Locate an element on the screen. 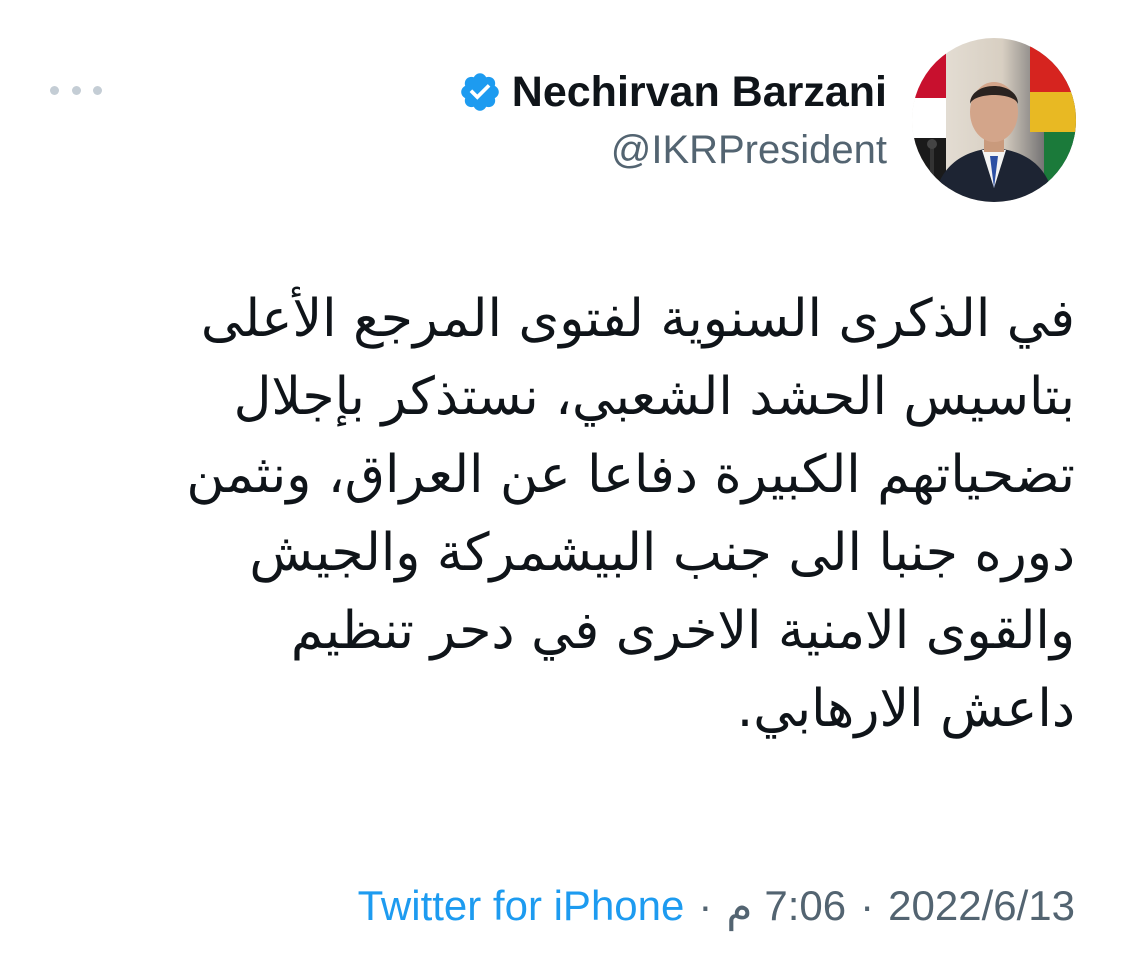 The width and height of the screenshot is (1125, 962). avatar is located at coordinates (994, 120).